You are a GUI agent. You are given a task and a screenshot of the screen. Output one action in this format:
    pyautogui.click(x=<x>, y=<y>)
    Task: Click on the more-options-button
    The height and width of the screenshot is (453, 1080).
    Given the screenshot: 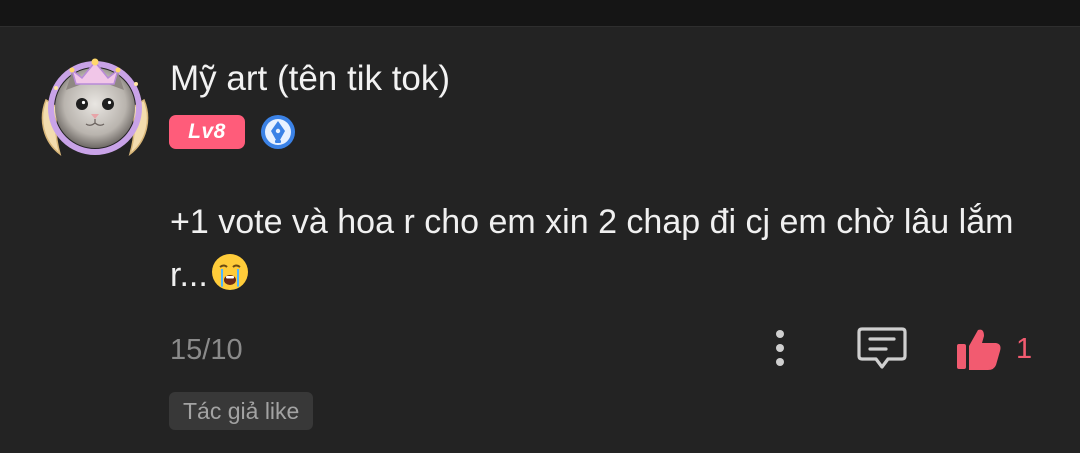 What is the action you would take?
    pyautogui.click(x=780, y=348)
    